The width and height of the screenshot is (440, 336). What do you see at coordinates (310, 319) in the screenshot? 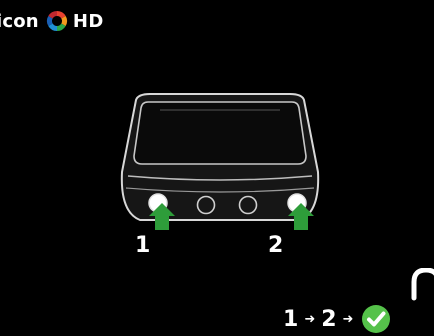
I see `sequence-arrow-1: ➜` at bounding box center [310, 319].